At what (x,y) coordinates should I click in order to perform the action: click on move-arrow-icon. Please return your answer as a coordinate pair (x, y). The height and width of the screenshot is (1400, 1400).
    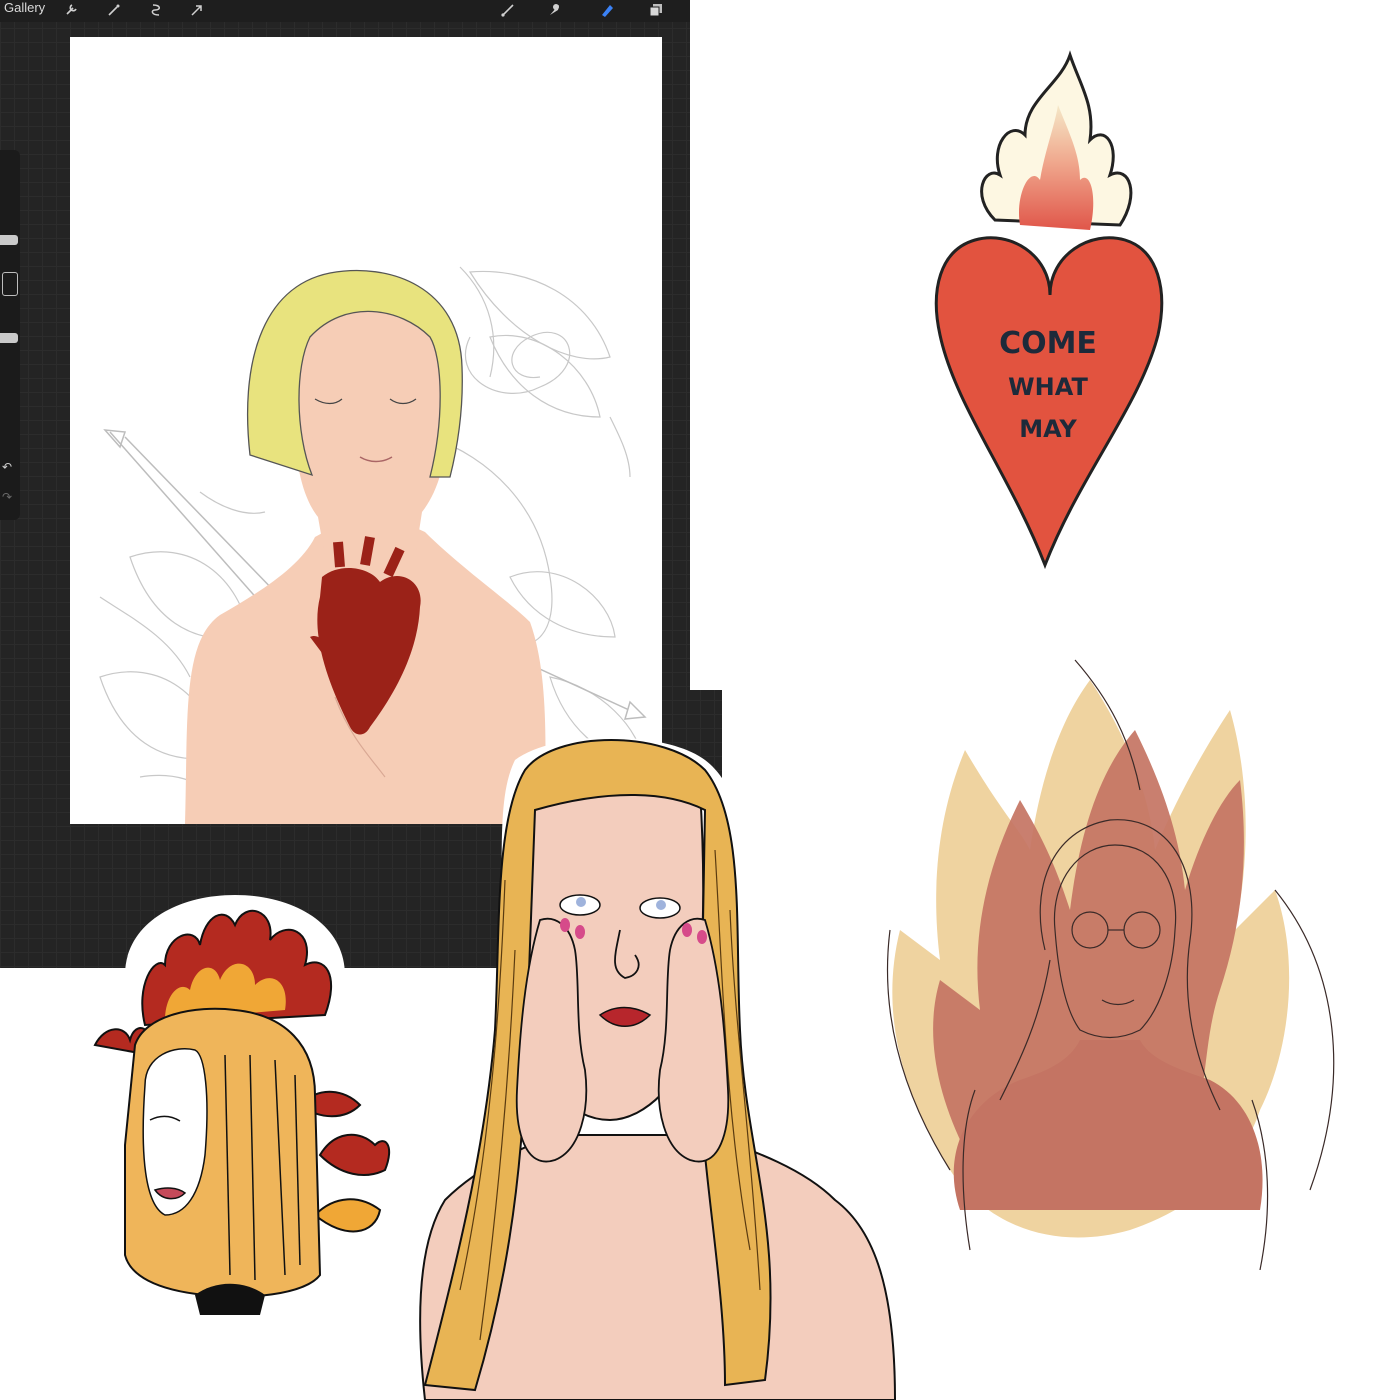
    Looking at the image, I should click on (197, 10).